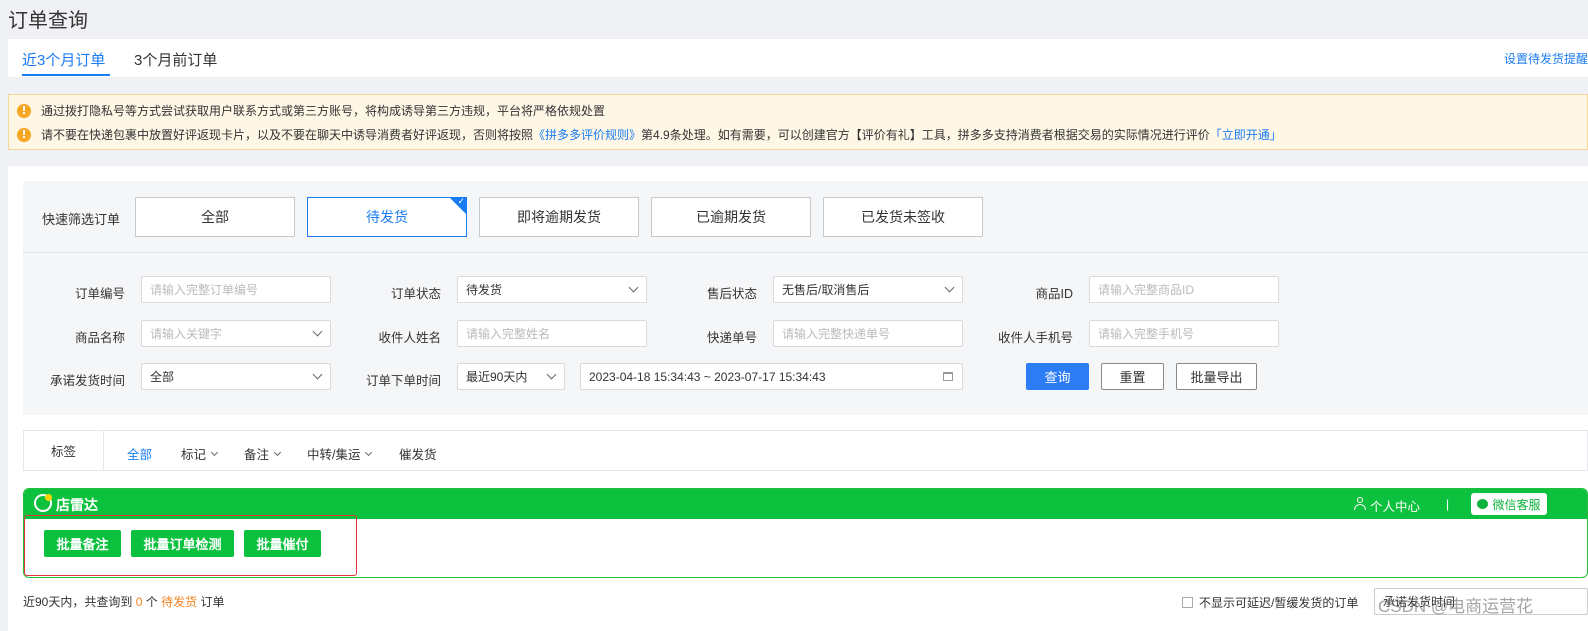 This screenshot has height=631, width=1588. Describe the element at coordinates (78, 602) in the screenshot. I see `summary-prefix: 近90天内，共查询到` at that location.